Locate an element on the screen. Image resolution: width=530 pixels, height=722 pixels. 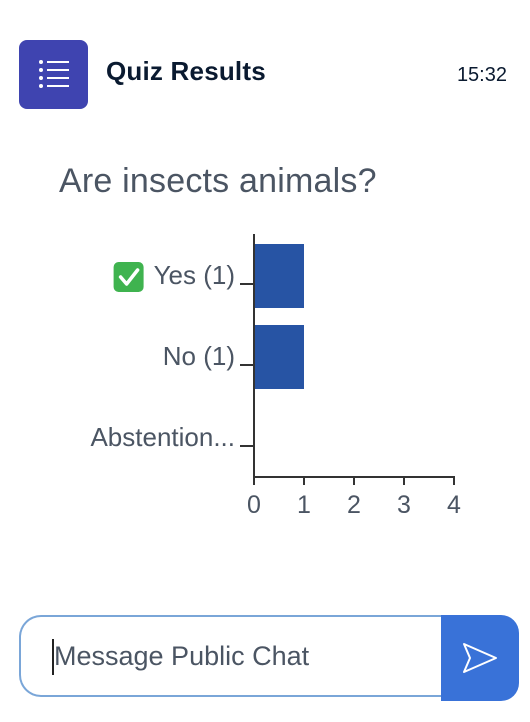
send-button is located at coordinates (480, 658).